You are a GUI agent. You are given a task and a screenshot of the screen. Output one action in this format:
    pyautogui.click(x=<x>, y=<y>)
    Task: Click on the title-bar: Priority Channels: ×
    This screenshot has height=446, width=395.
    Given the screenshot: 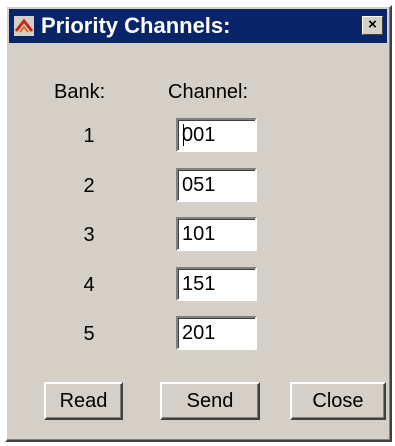 What is the action you would take?
    pyautogui.click(x=198, y=26)
    